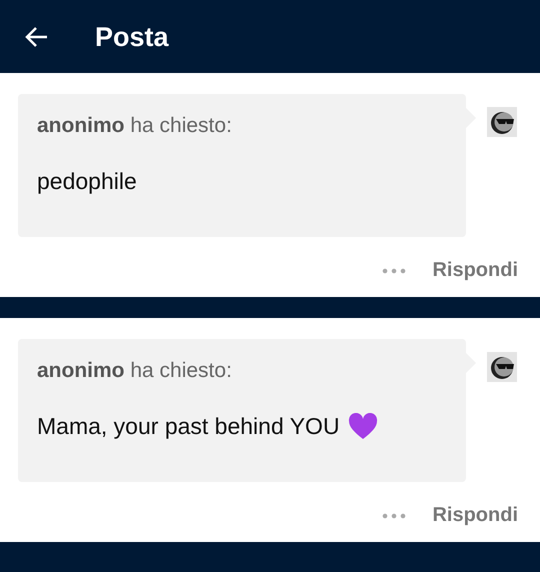 The width and height of the screenshot is (540, 572). Describe the element at coordinates (87, 181) in the screenshot. I see `question-text: pedophile` at that location.